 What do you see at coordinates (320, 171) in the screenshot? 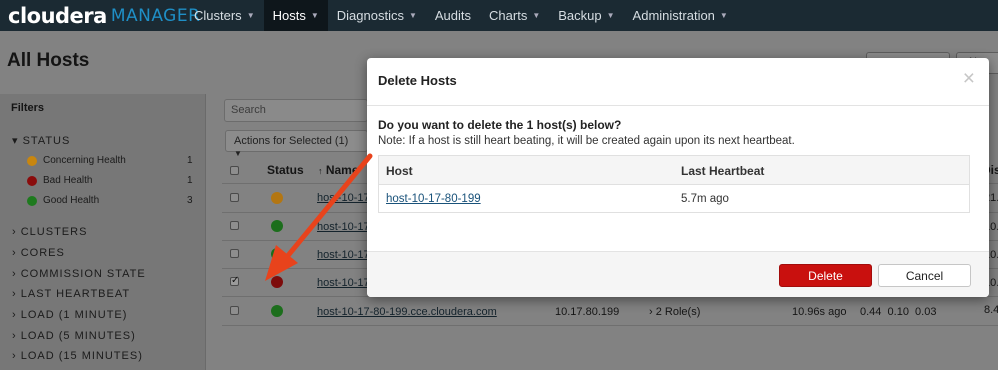
I see `sort-up-icon: ↑` at bounding box center [320, 171].